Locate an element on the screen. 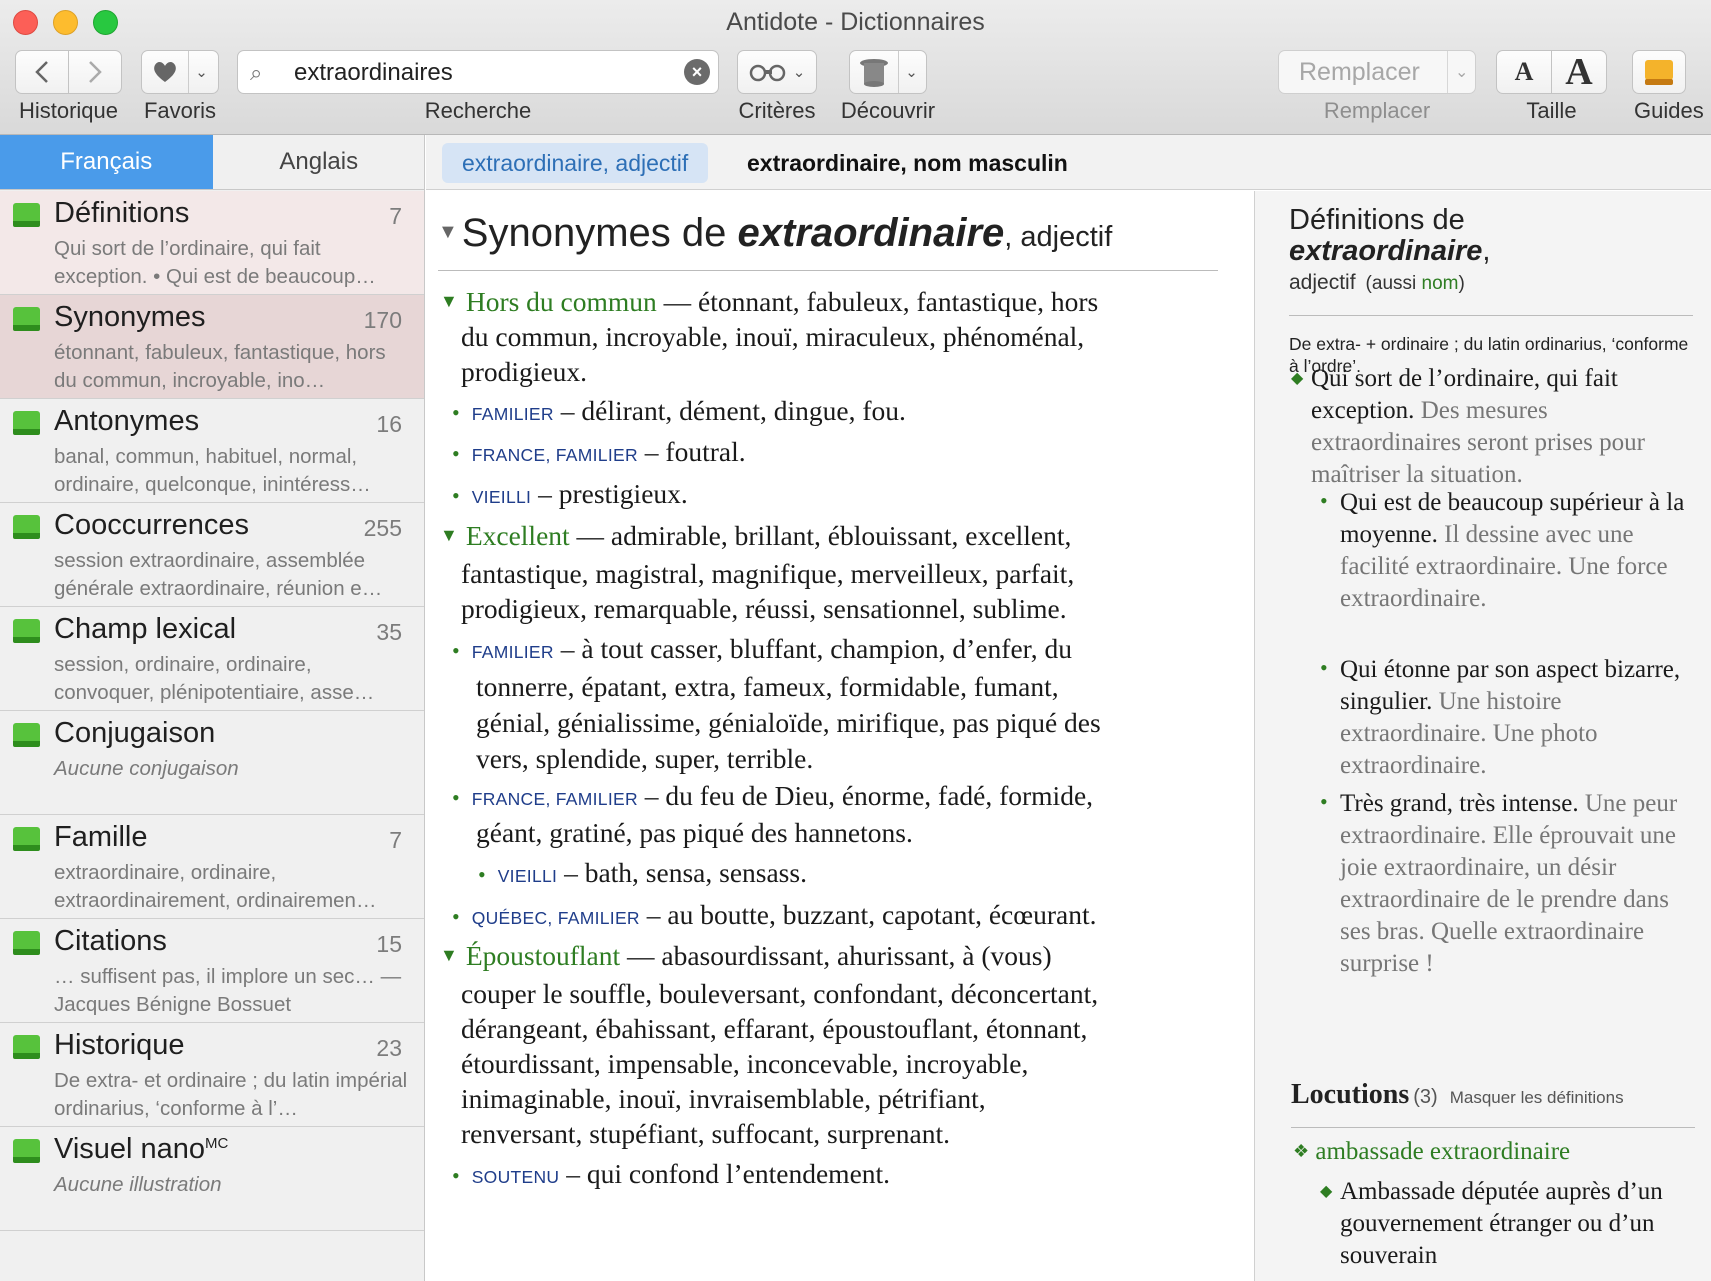 This screenshot has width=1711, height=1281. decouvrir-button: ⌄ is located at coordinates (888, 72).